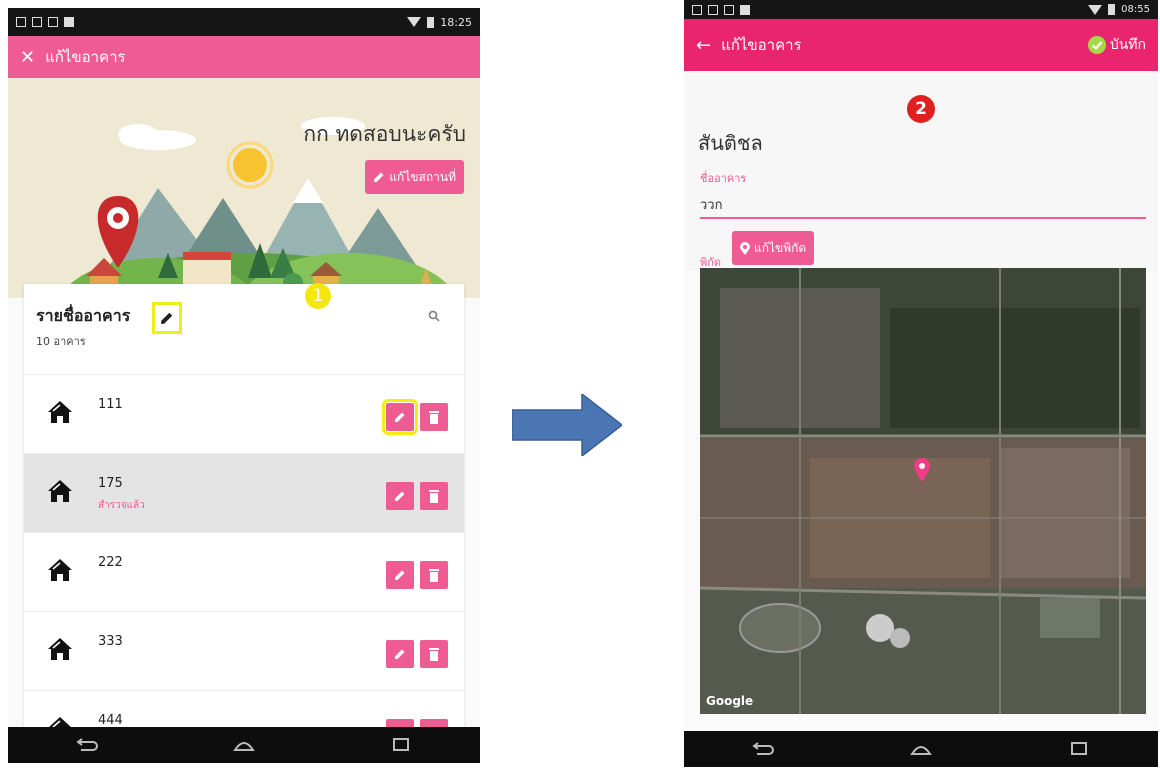 This screenshot has height=770, width=1160. I want to click on status-time: 08:55, so click(1135, 9).